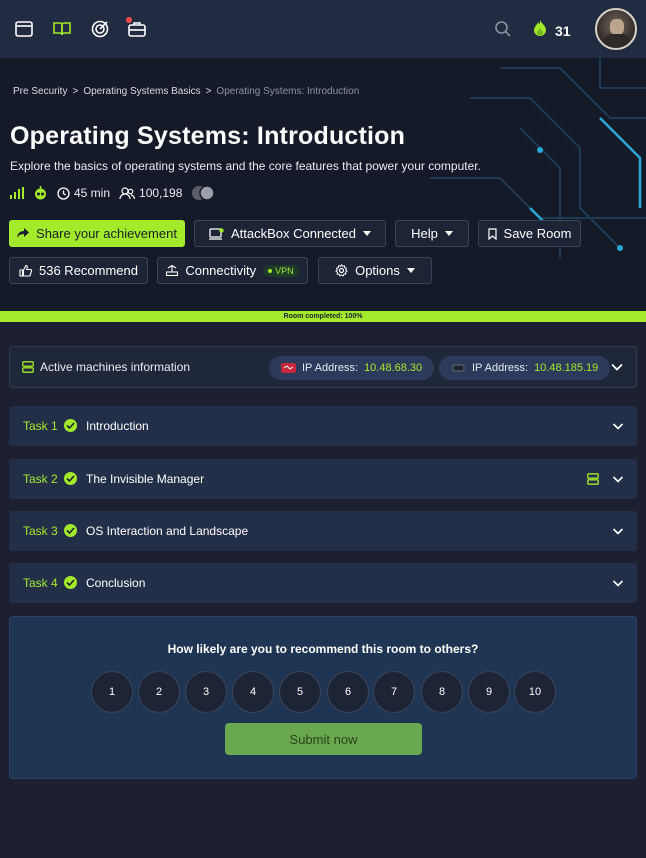 The image size is (646, 858). I want to click on network-icon, so click(172, 270).